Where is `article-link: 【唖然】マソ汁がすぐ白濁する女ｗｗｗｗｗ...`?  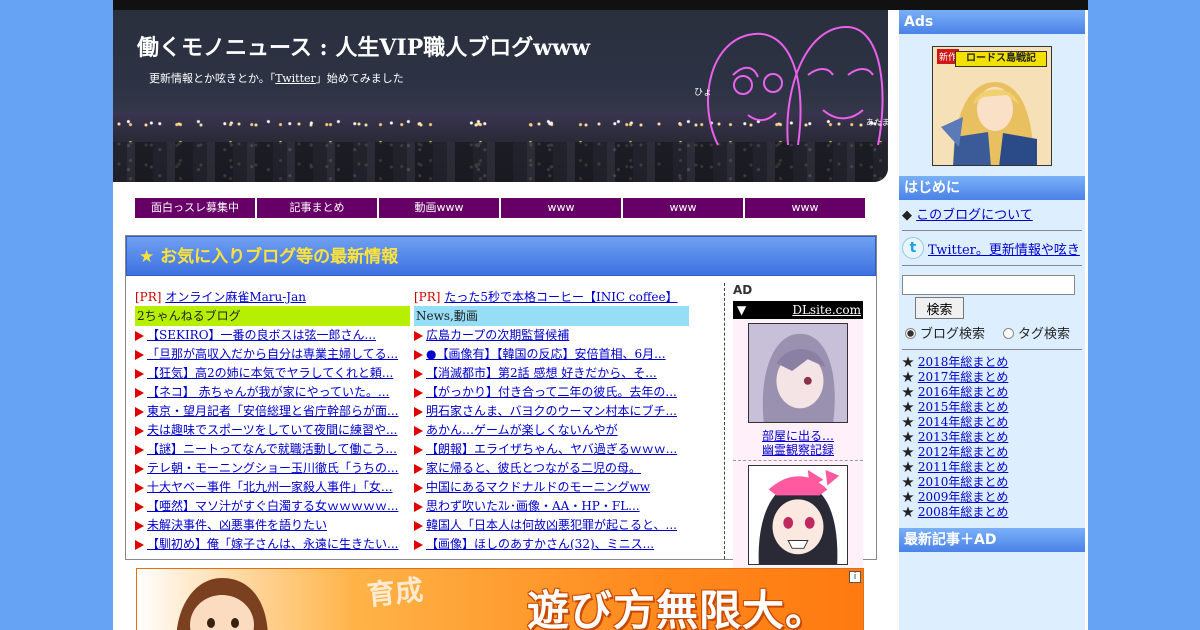 article-link: 【唖然】マソ汁がすぐ白濁する女ｗｗｗｗｗ... is located at coordinates (272, 506).